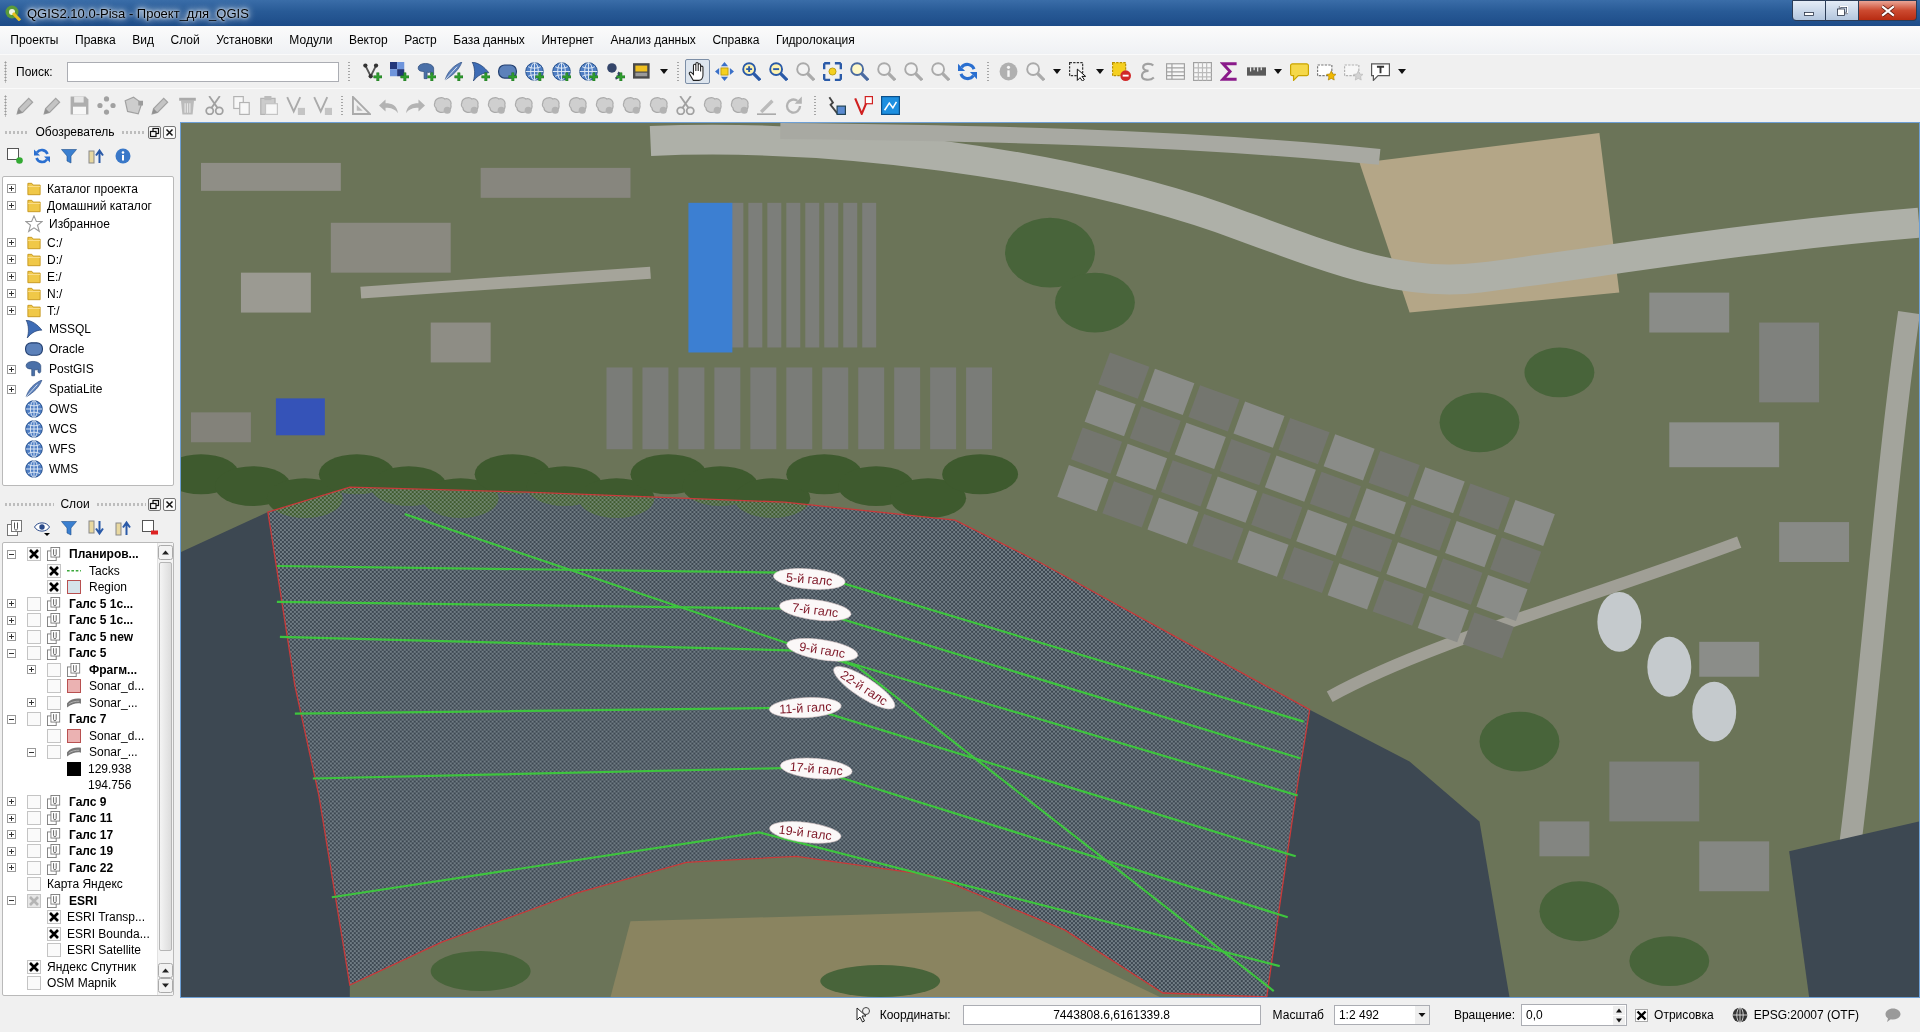  What do you see at coordinates (1619, 1010) in the screenshot?
I see `up-arrow-icon` at bounding box center [1619, 1010].